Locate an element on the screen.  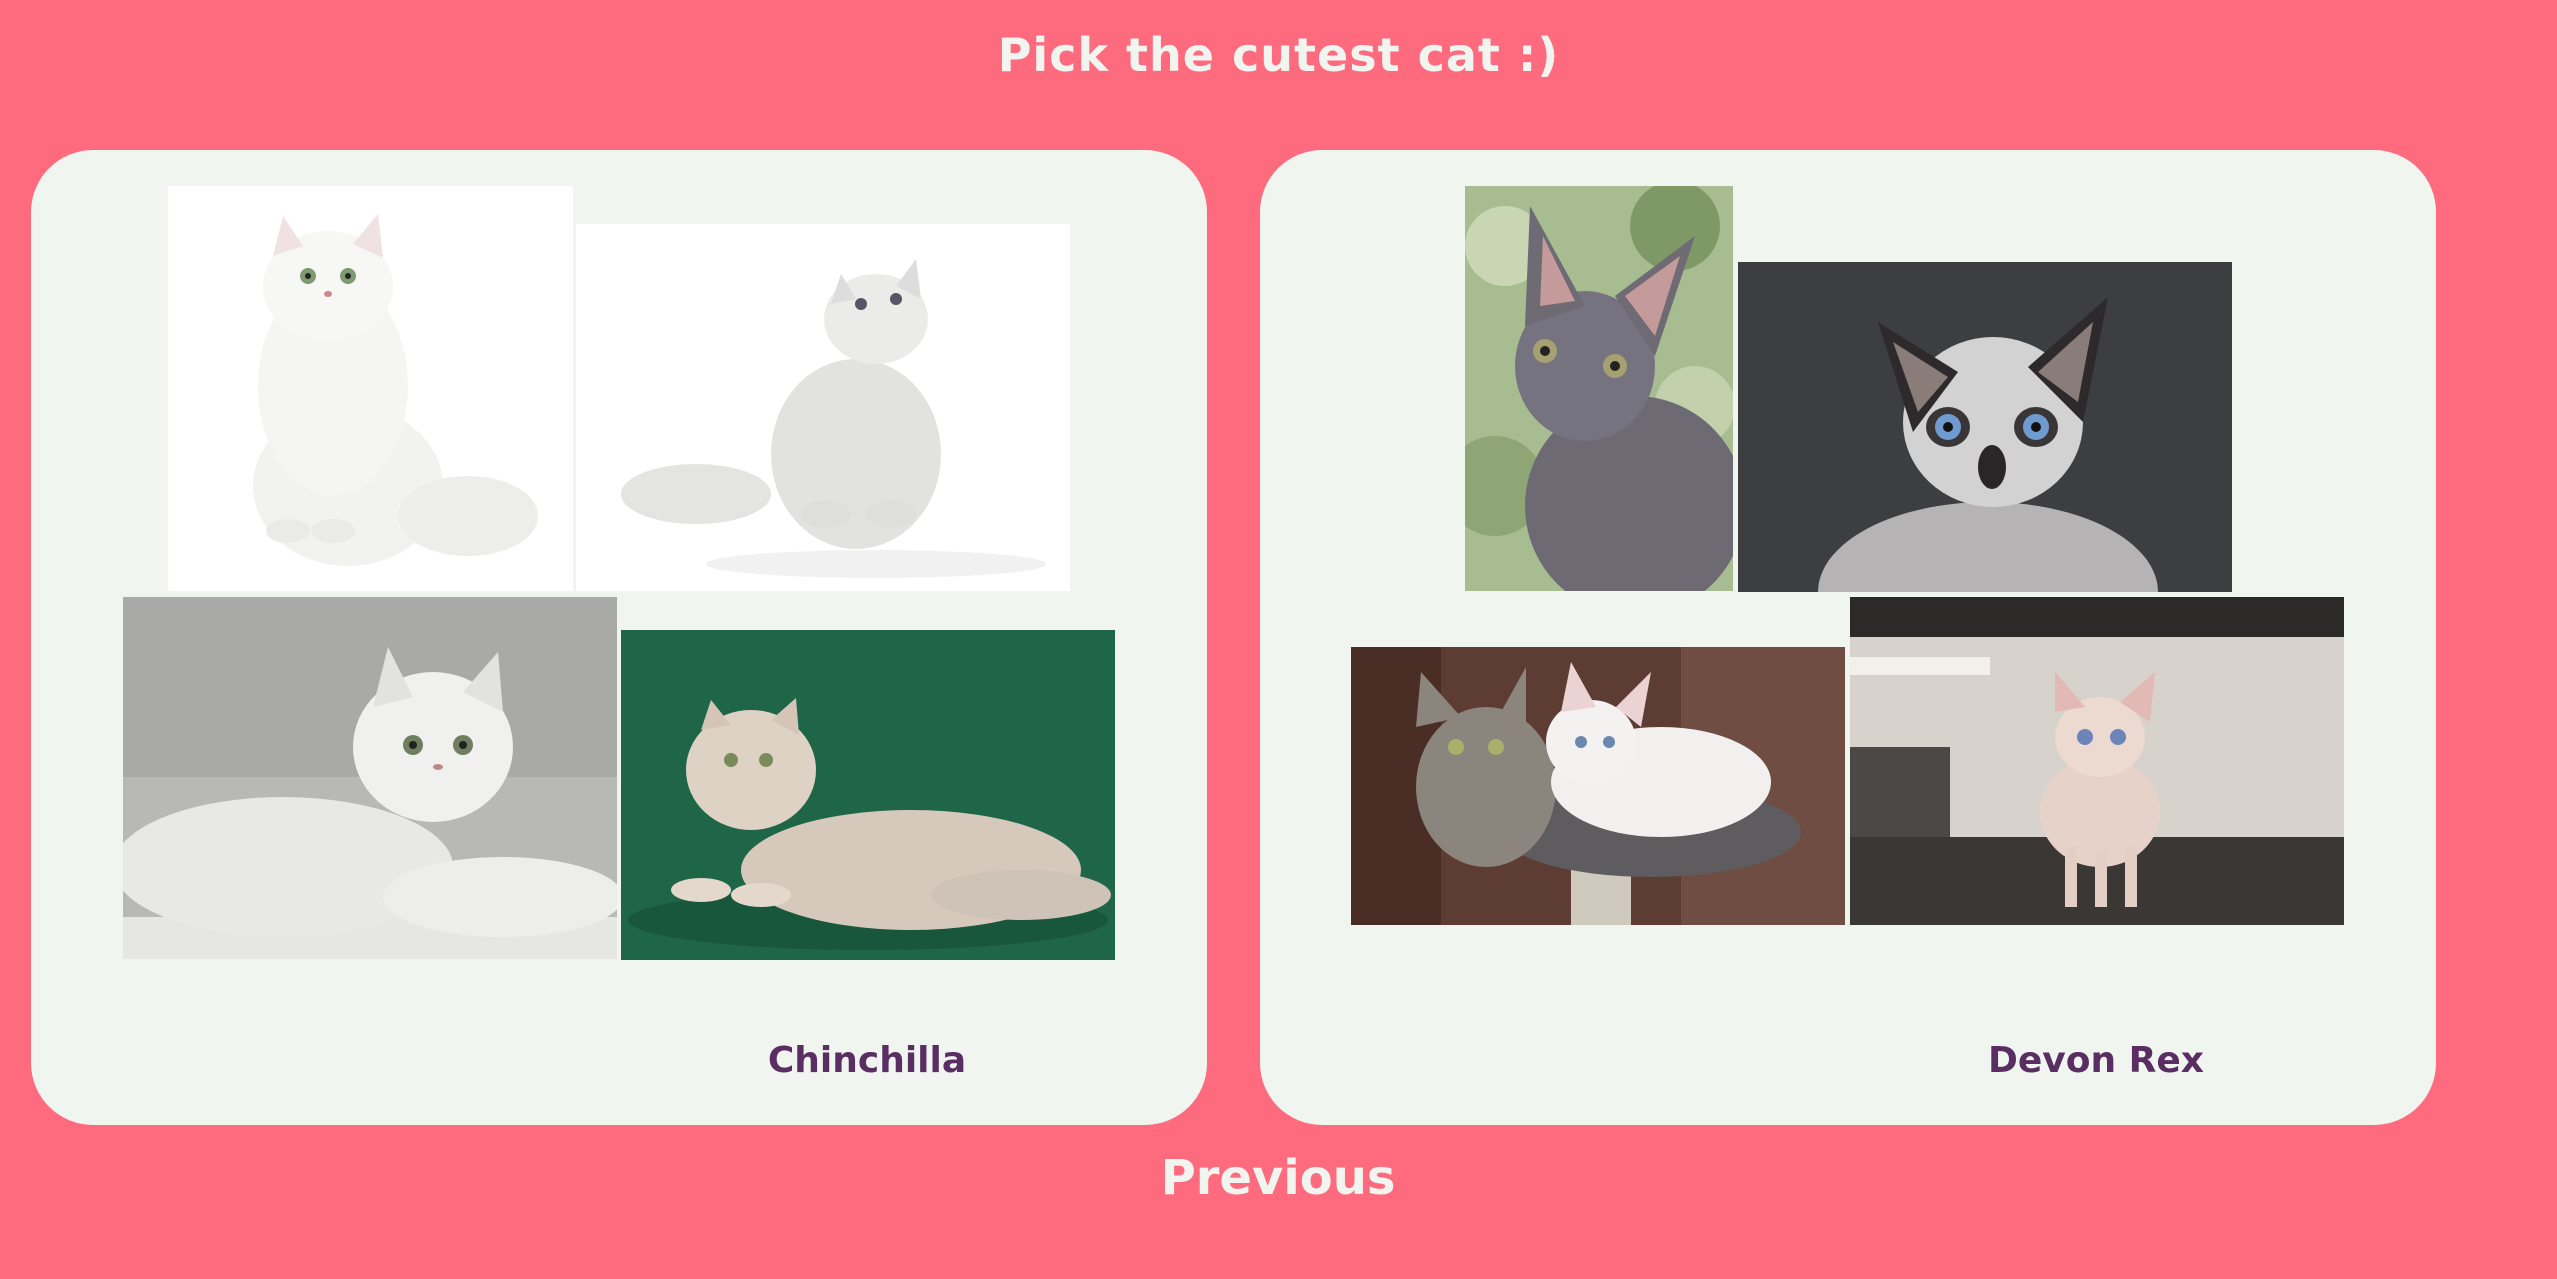
chinchilla-photo-3-image is located at coordinates (370, 778).